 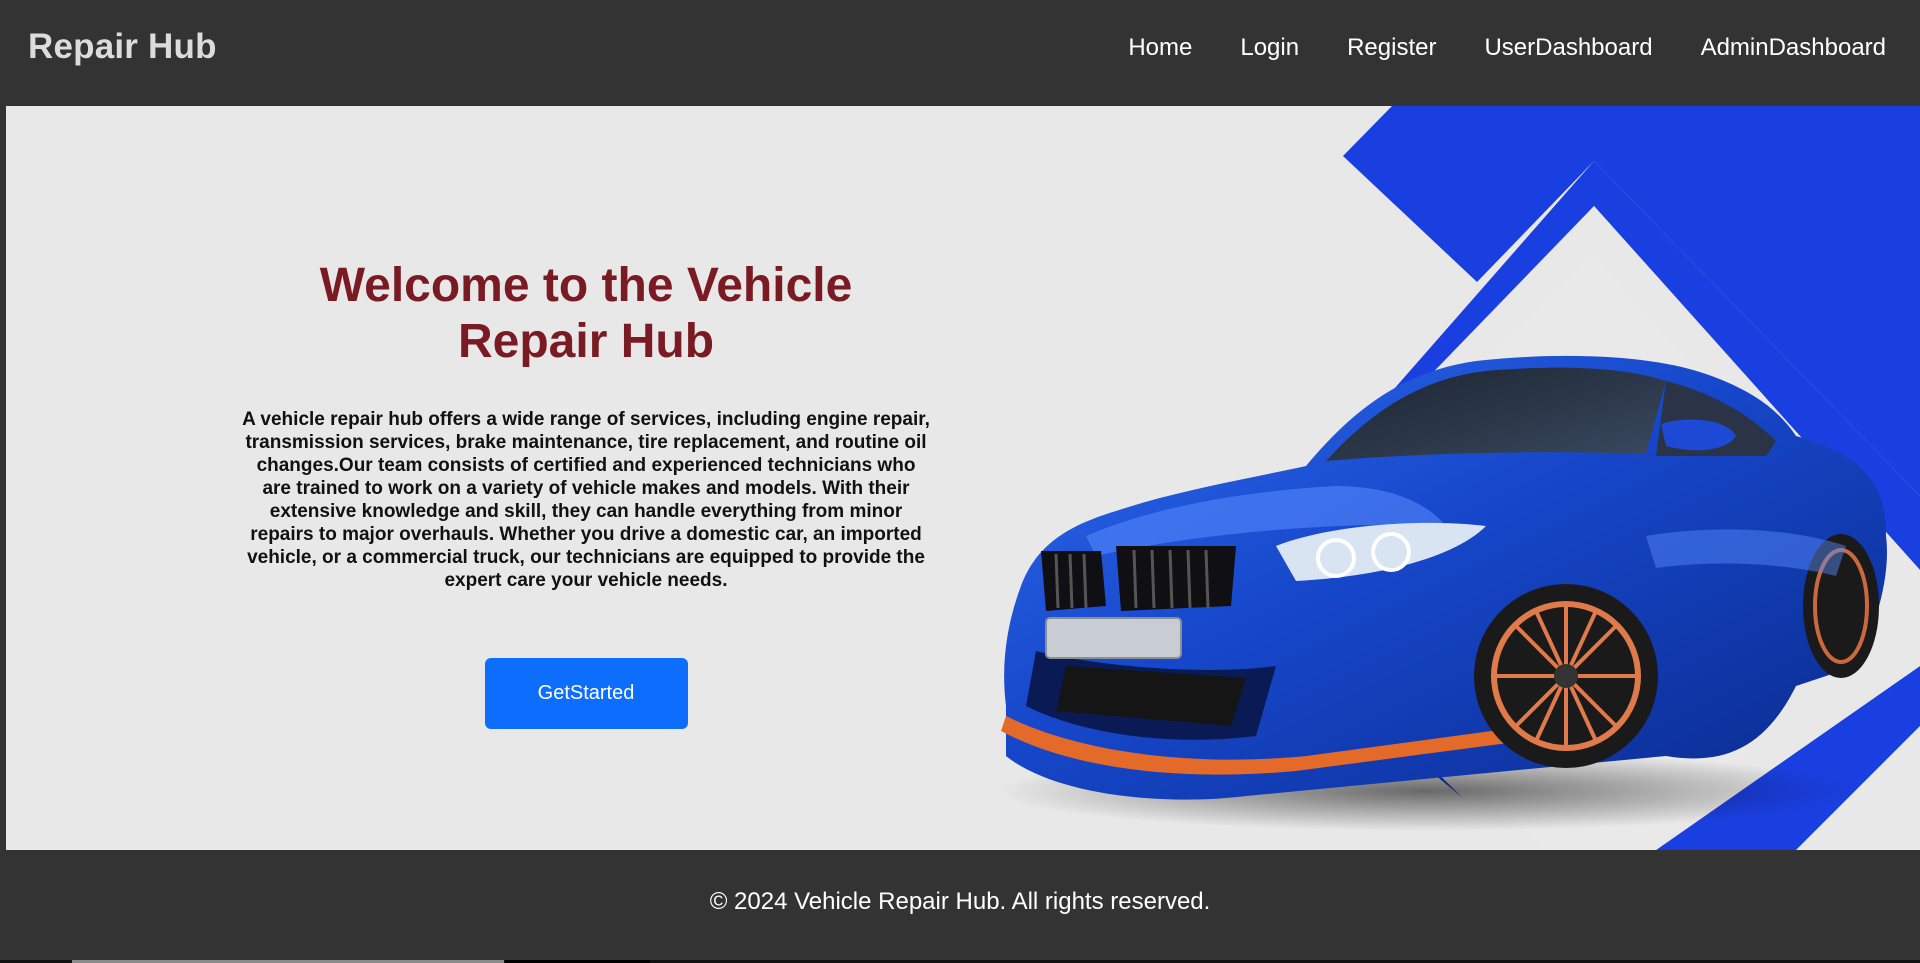 What do you see at coordinates (1160, 48) in the screenshot?
I see `nav-link-home: Home` at bounding box center [1160, 48].